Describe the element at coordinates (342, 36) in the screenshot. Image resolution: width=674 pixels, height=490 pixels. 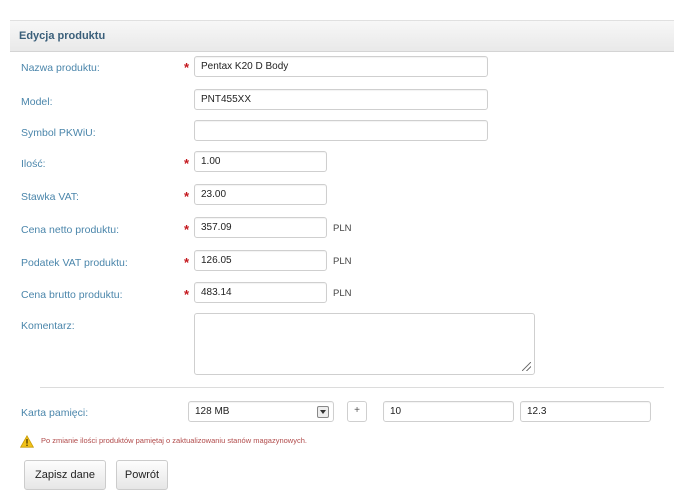
I see `panel-header: Edycja produktu` at that location.